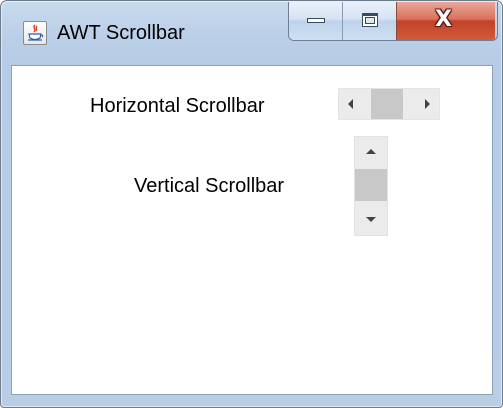 This screenshot has width=503, height=408. I want to click on vertical-scrollbar, so click(371, 186).